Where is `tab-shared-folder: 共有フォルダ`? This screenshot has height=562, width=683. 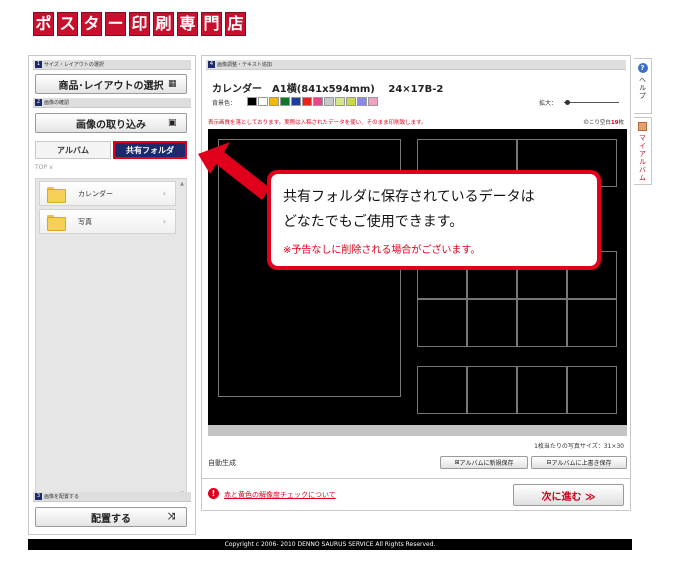 tab-shared-folder: 共有フォルダ is located at coordinates (150, 150).